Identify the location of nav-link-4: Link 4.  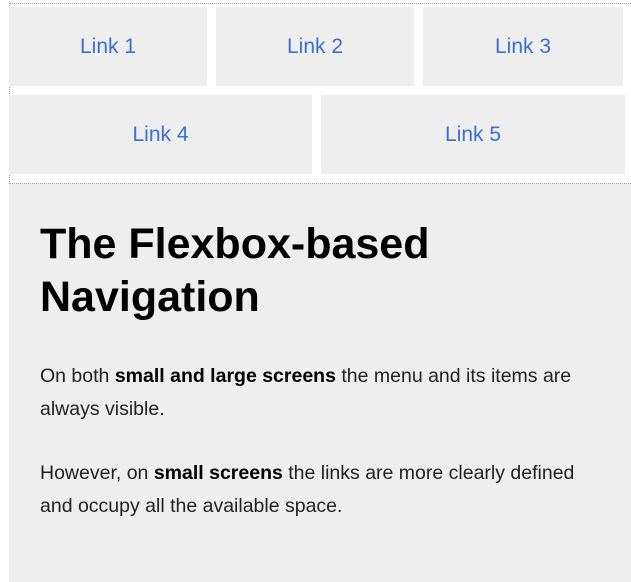
(160, 134).